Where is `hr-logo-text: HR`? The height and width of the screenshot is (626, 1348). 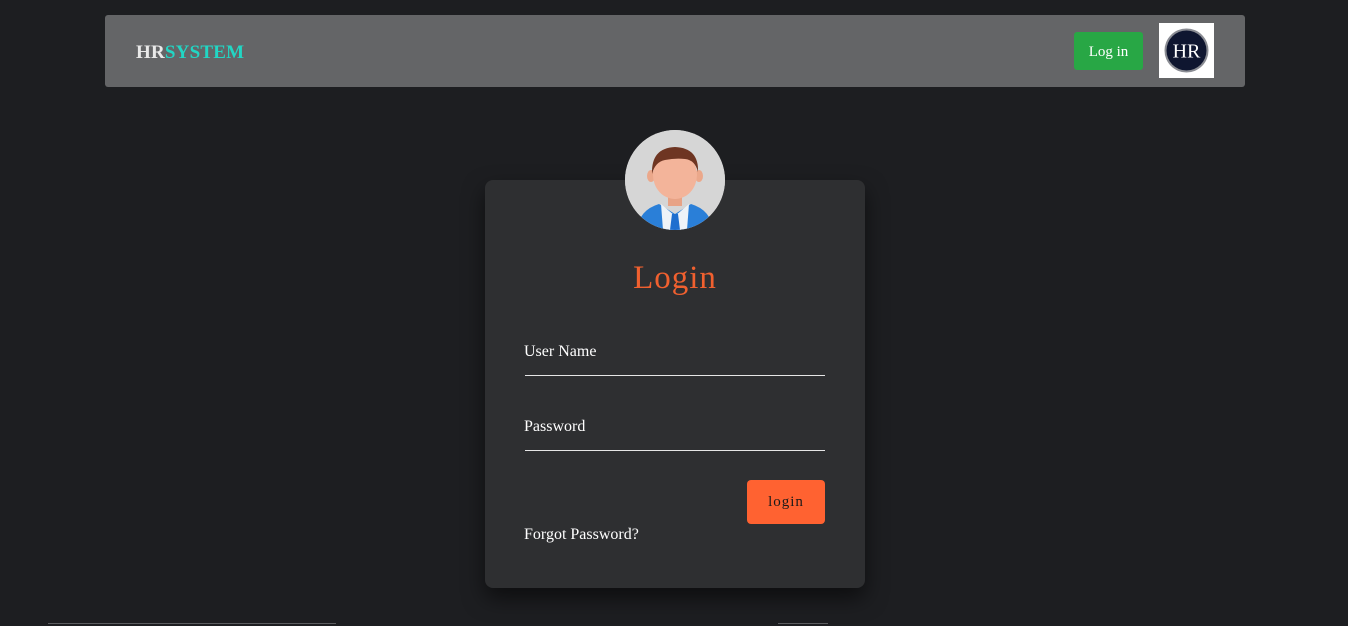 hr-logo-text: HR is located at coordinates (1187, 52).